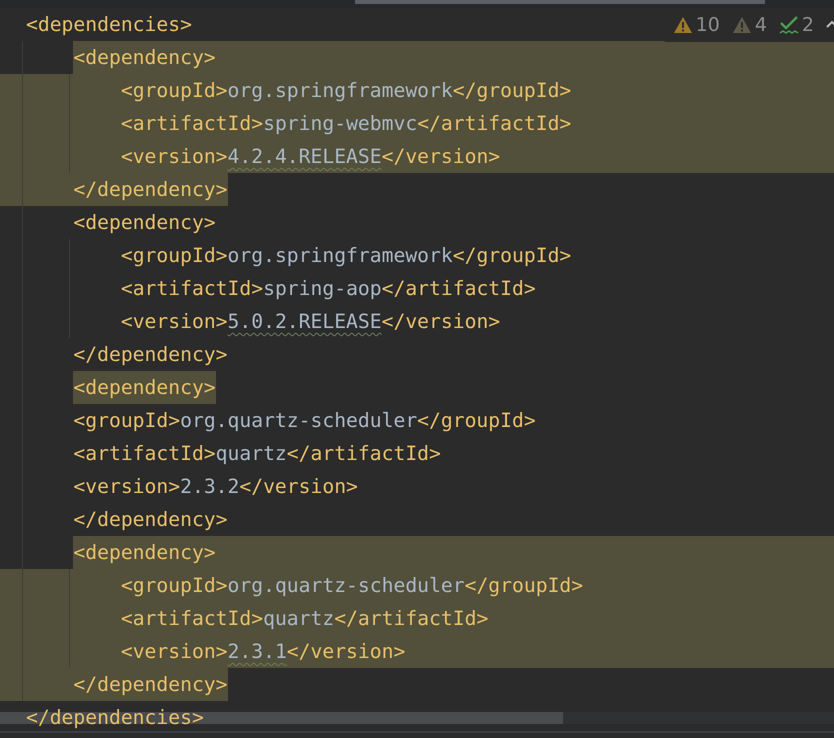 This screenshot has width=834, height=738. What do you see at coordinates (310, 157) in the screenshot?
I see `code-line: <version>4.2.4.RELEASE</version>` at bounding box center [310, 157].